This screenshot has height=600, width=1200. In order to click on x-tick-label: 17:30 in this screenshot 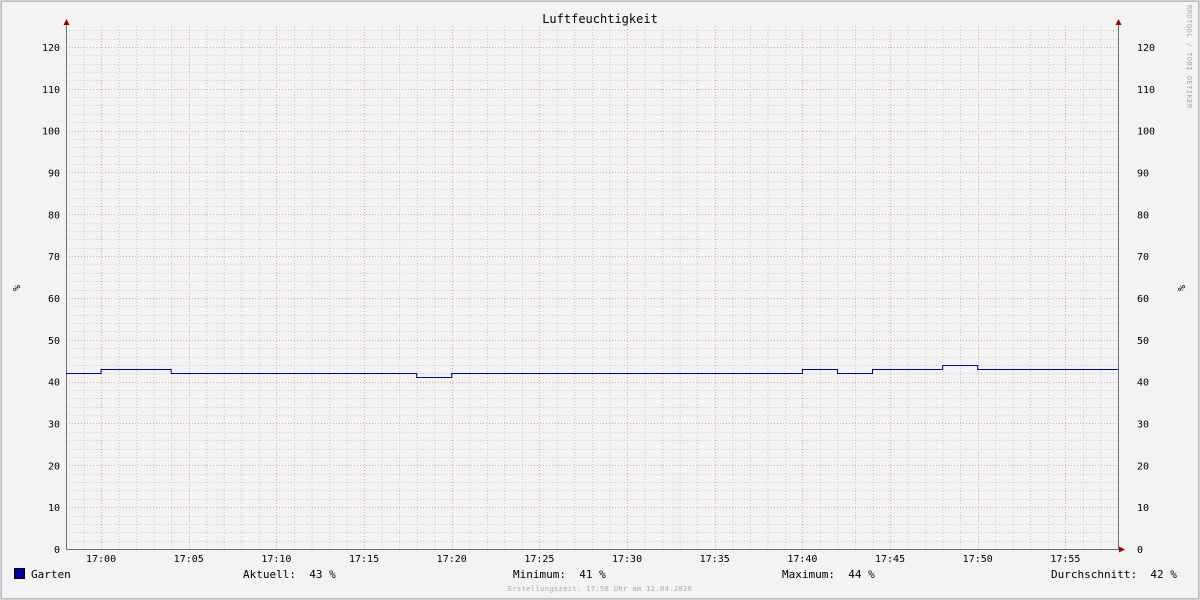, I will do `click(627, 559)`.